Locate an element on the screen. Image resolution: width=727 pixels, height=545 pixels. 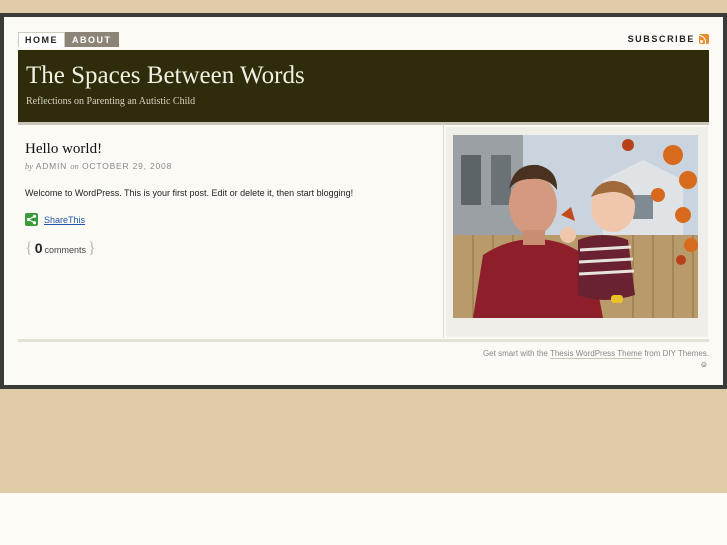
footer-theme-link: Thesis WordPress Theme is located at coordinates (596, 354).